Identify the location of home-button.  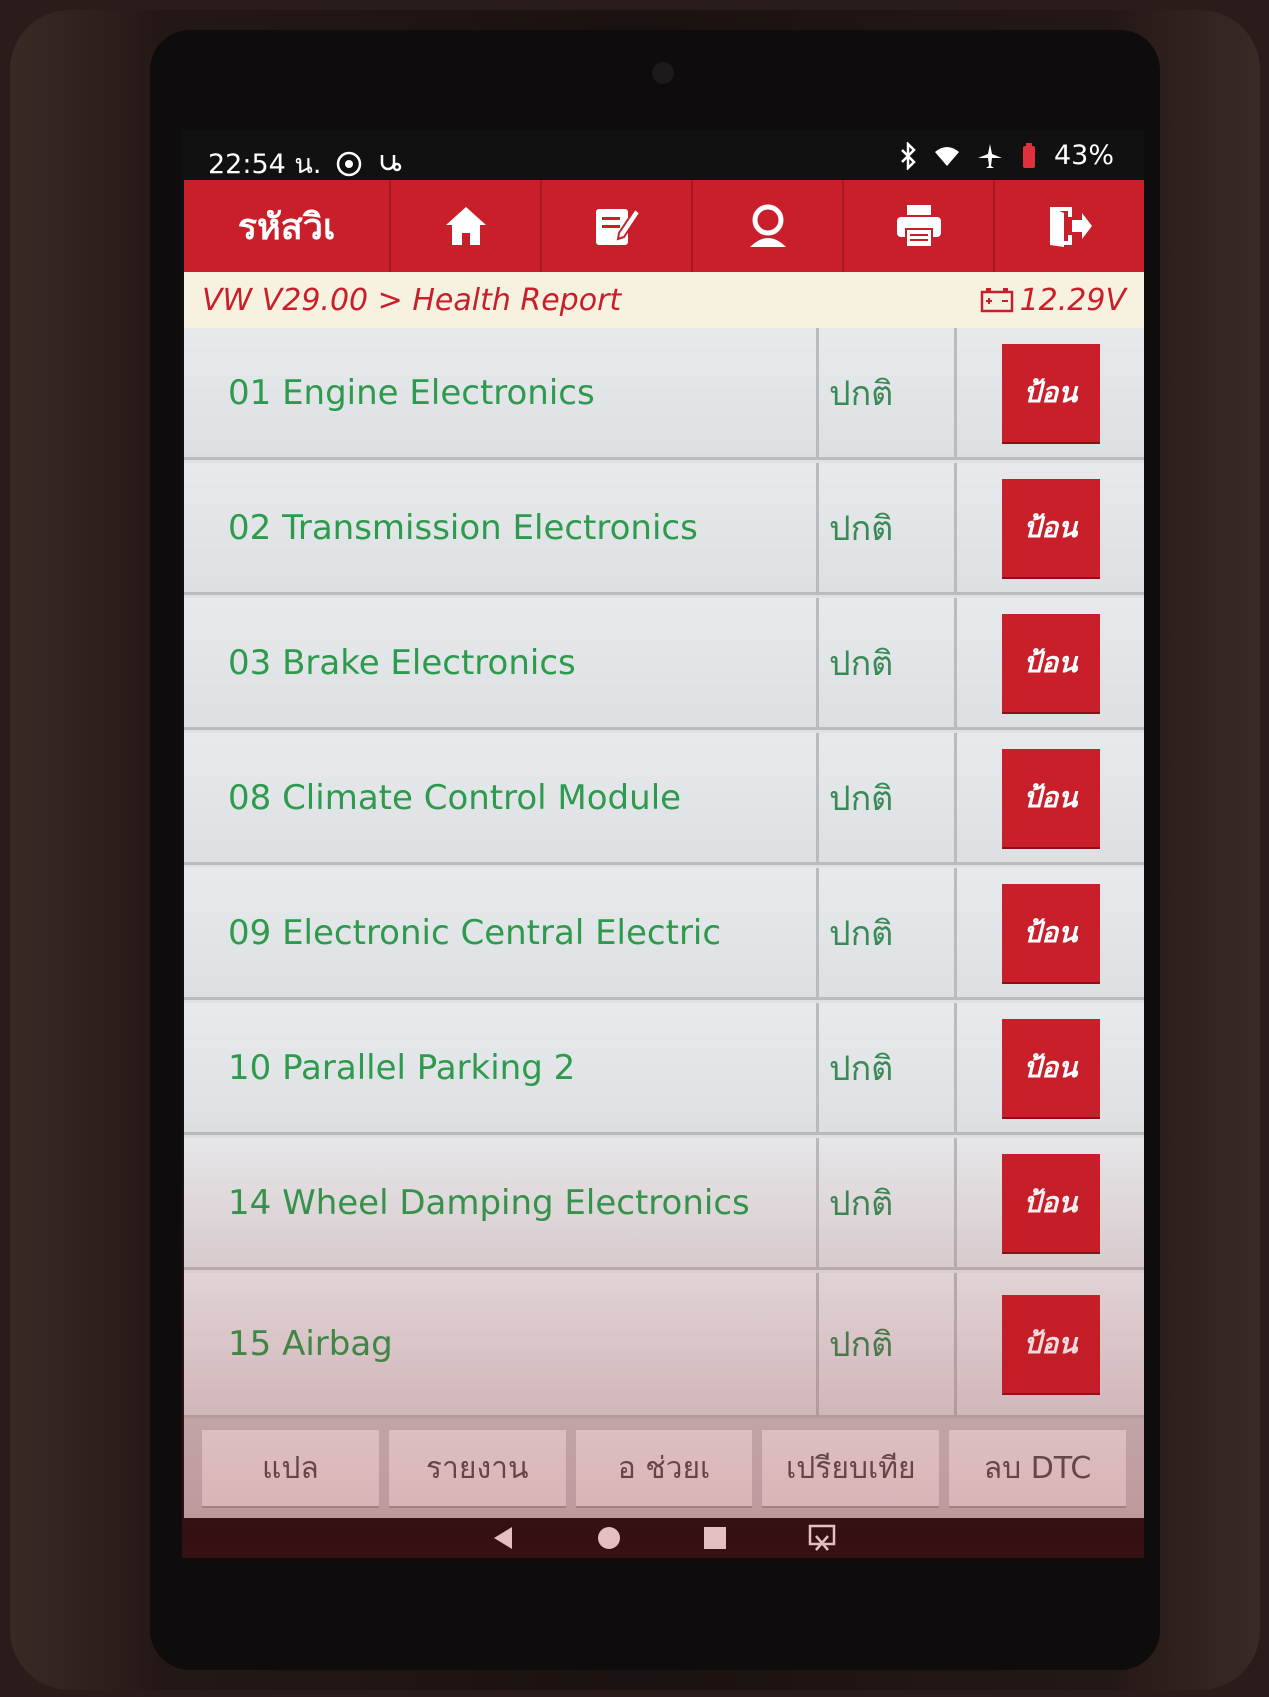
(466, 226).